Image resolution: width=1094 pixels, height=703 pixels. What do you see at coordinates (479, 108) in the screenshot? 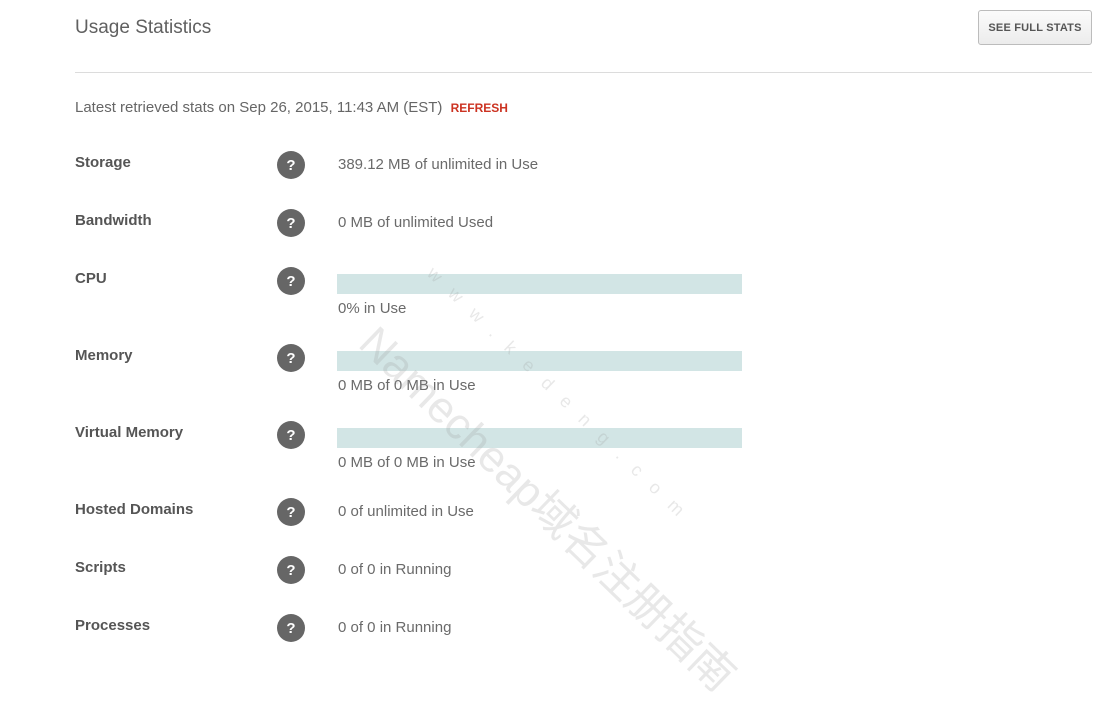
I see `refresh-link: REFRESH` at bounding box center [479, 108].